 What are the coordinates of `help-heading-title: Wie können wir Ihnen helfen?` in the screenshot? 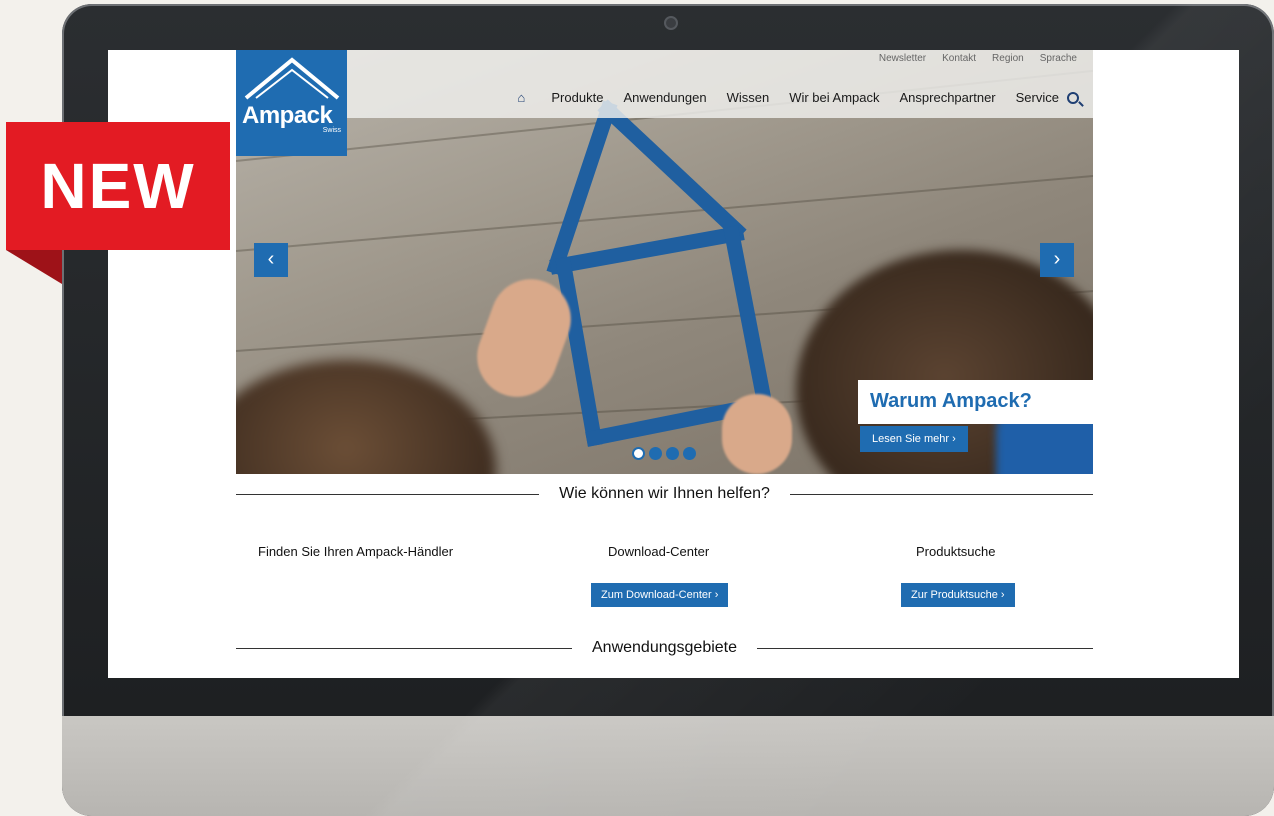 It's located at (664, 493).